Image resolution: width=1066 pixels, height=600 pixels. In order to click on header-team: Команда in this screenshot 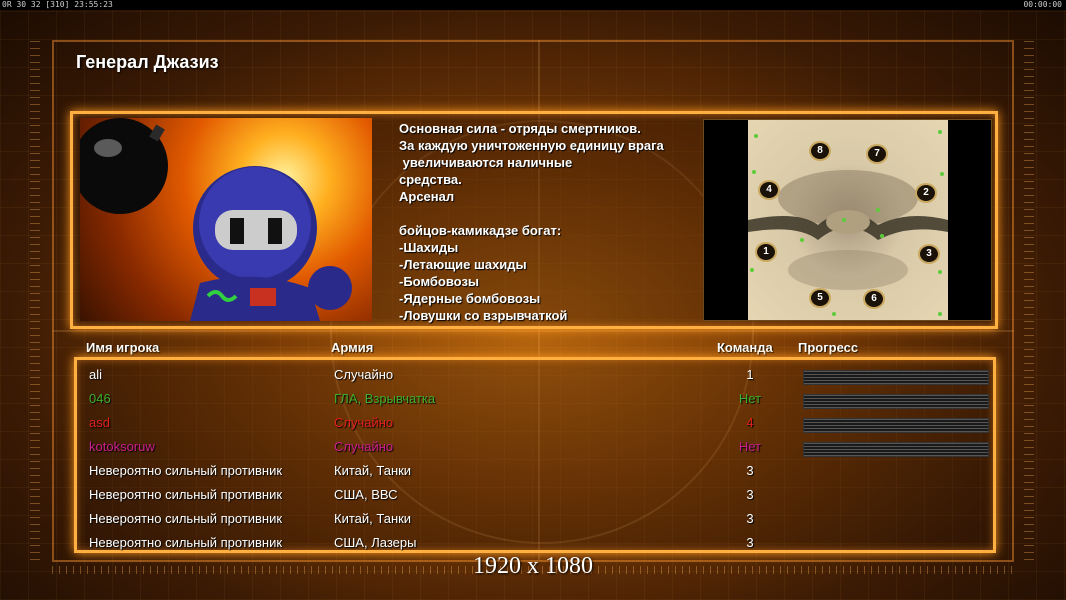, I will do `click(745, 347)`.